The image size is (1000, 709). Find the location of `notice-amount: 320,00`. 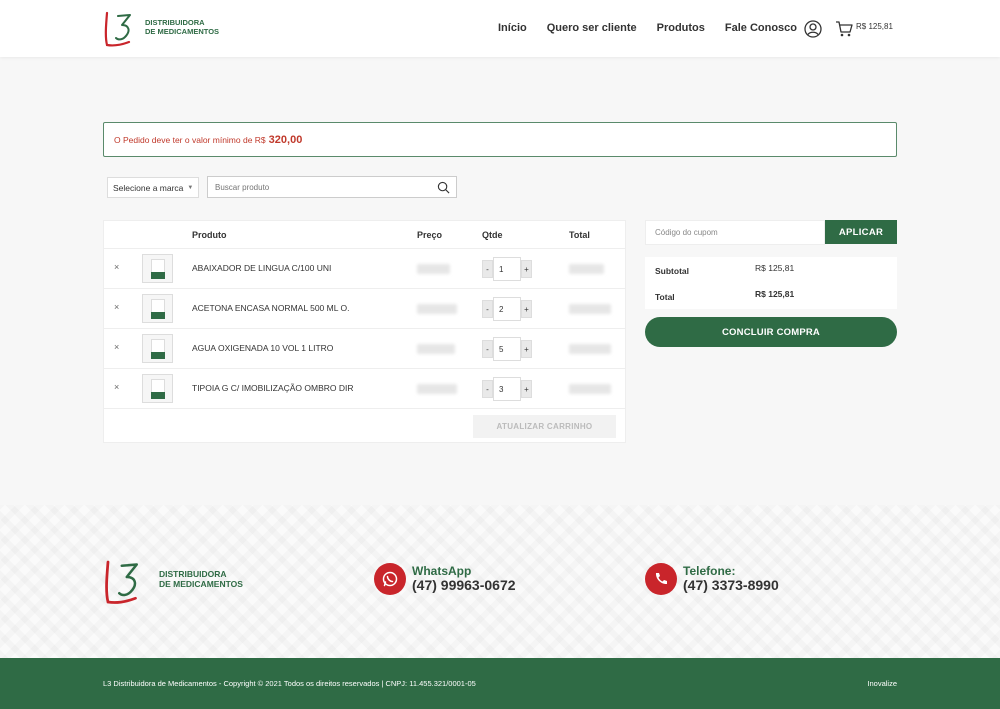

notice-amount: 320,00 is located at coordinates (285, 139).